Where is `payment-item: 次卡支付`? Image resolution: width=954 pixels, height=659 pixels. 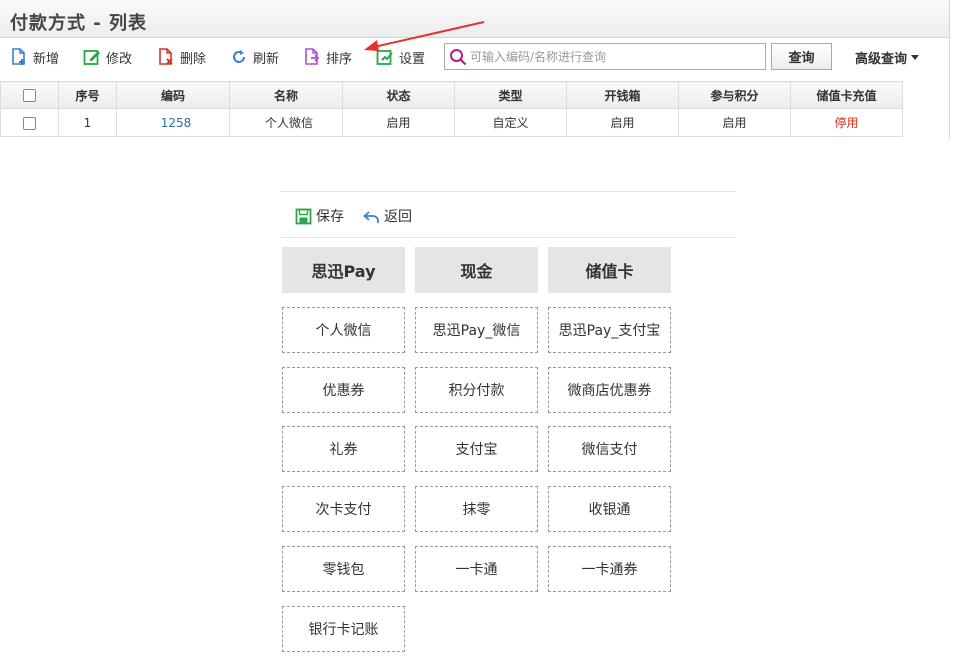
payment-item: 次卡支付 is located at coordinates (343, 509).